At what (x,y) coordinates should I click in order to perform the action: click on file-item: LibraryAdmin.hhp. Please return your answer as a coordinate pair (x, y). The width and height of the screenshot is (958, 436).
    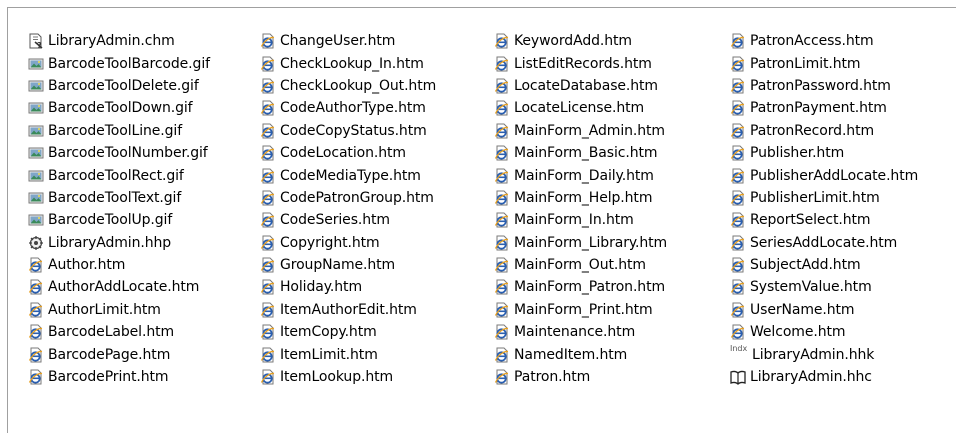
    Looking at the image, I should click on (144, 243).